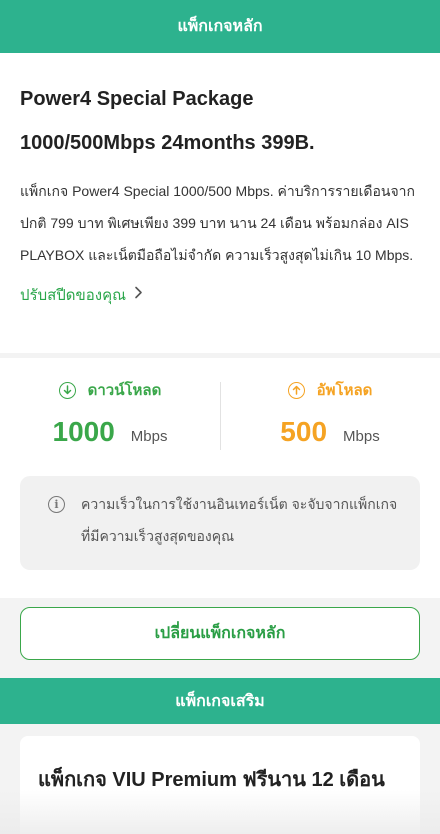  I want to click on package-title-line2: 1000/500Mbps 24months 399B., so click(167, 143).